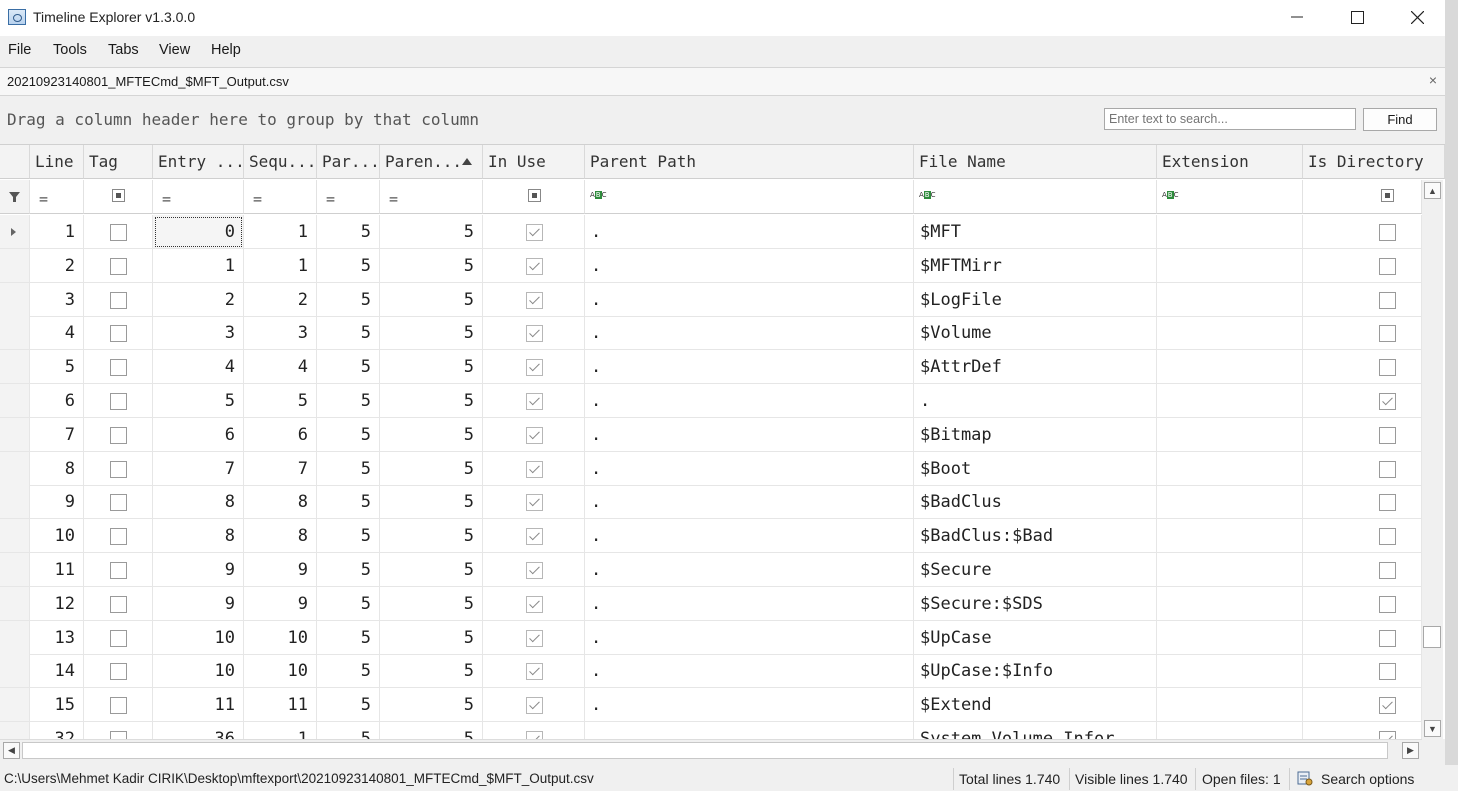  I want to click on filter-parent-sequence: =, so click(431, 197).